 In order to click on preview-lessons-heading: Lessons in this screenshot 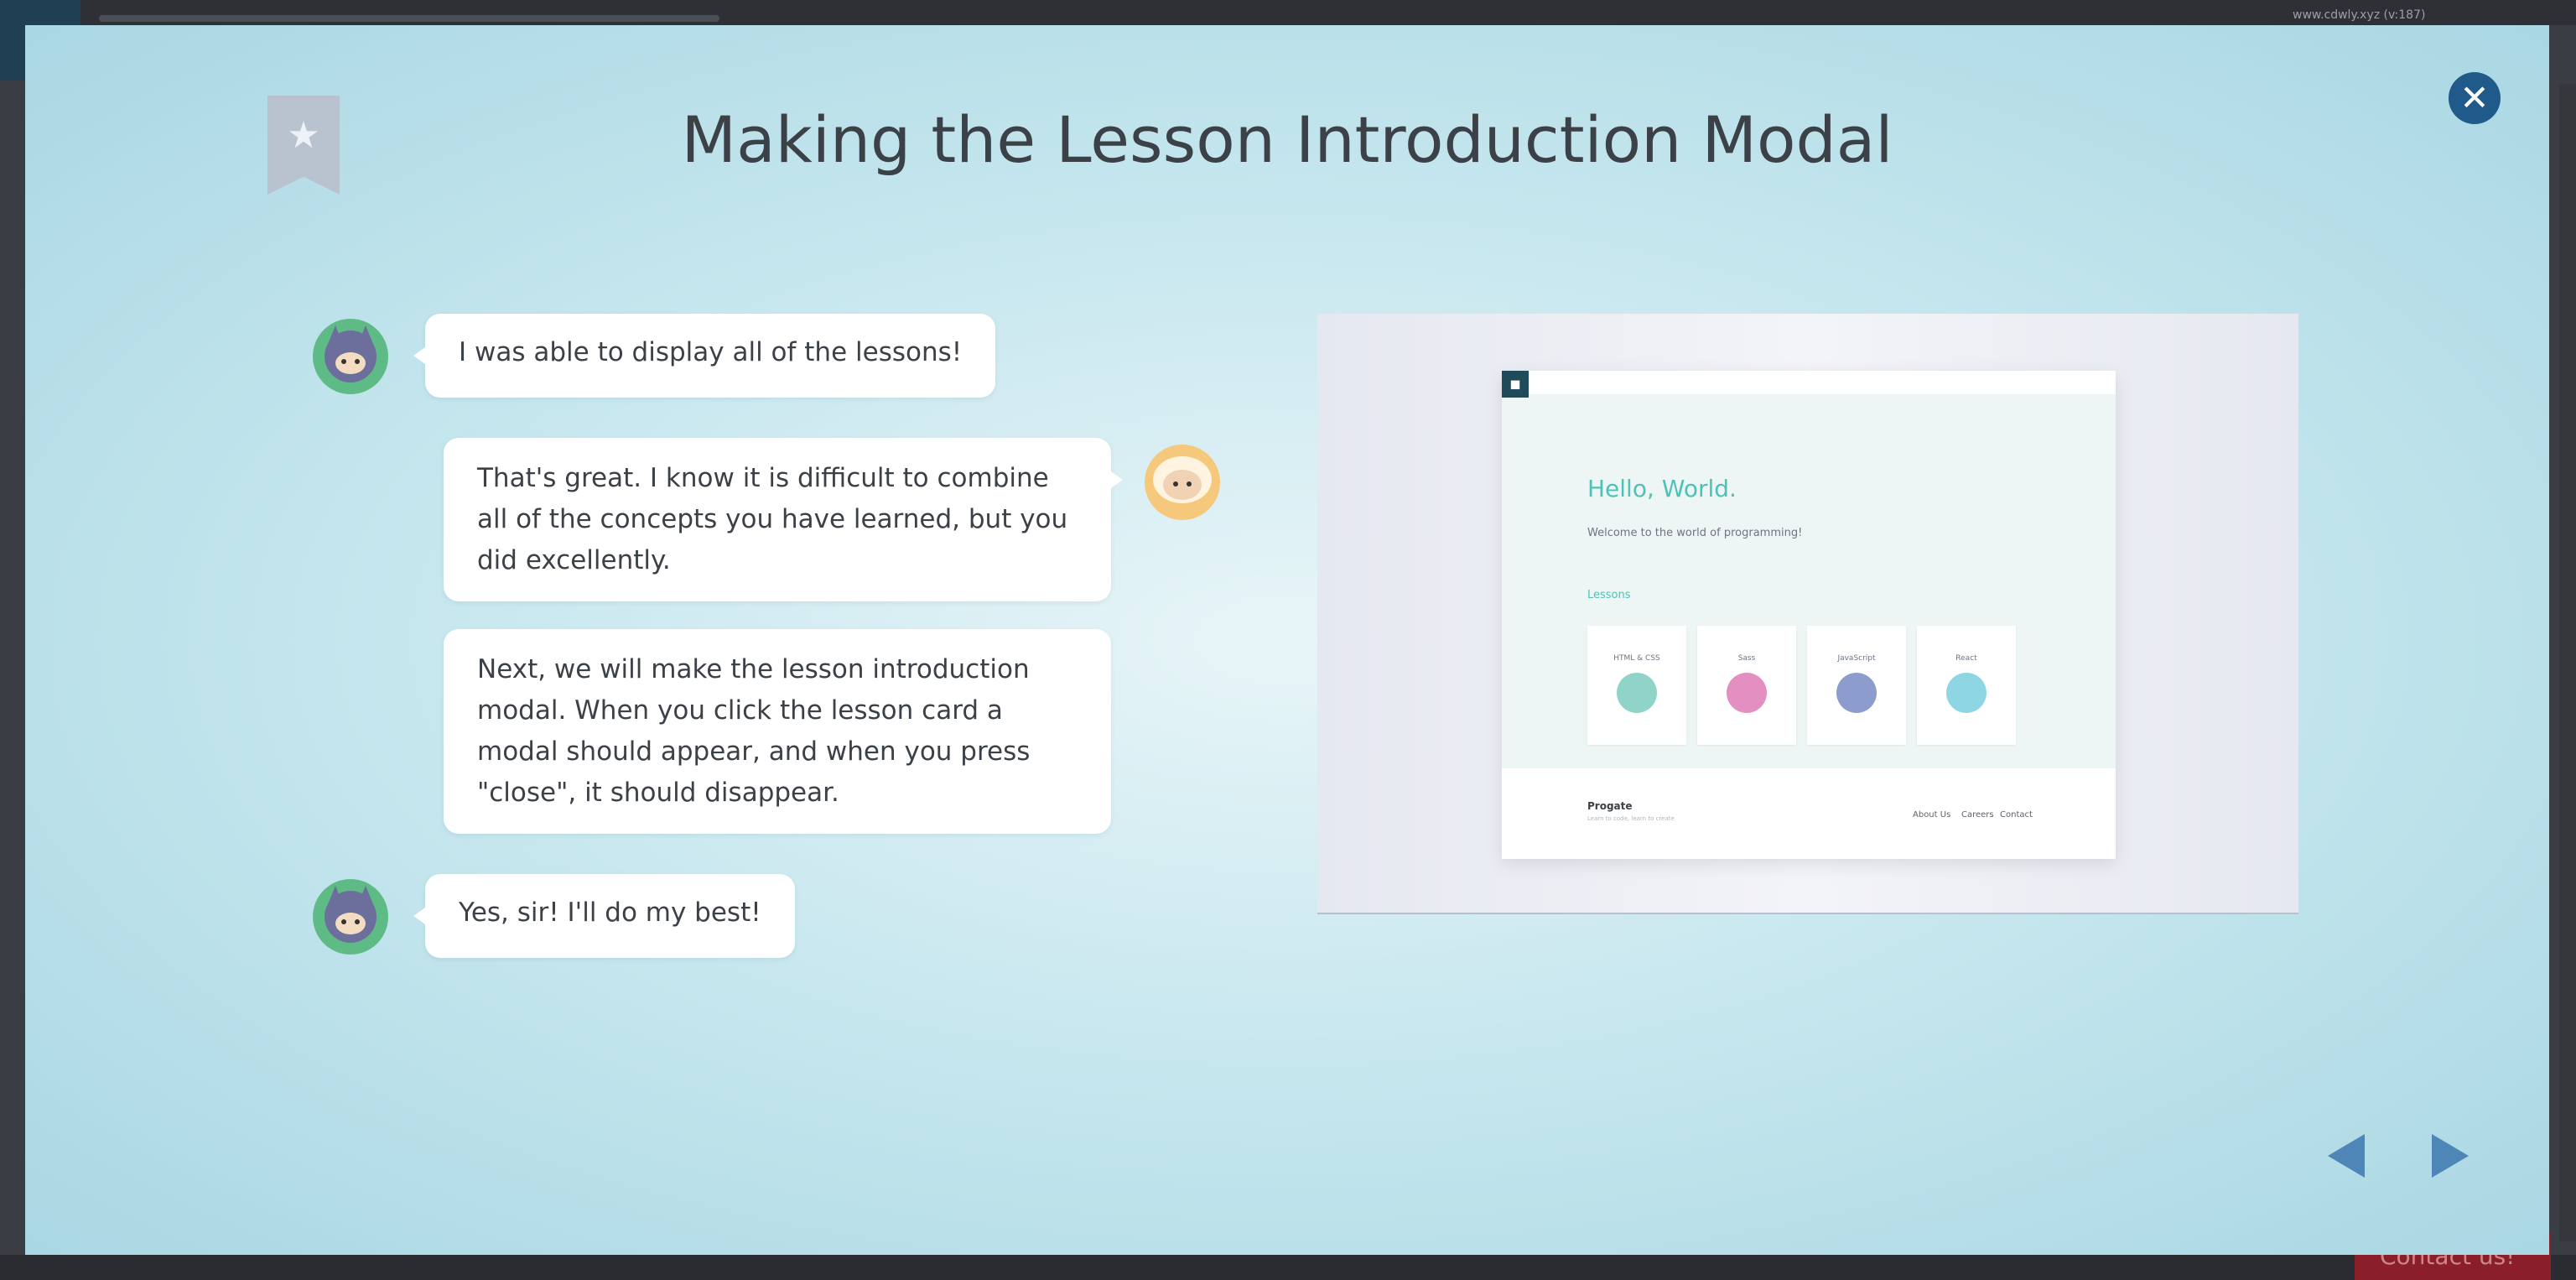, I will do `click(1609, 595)`.